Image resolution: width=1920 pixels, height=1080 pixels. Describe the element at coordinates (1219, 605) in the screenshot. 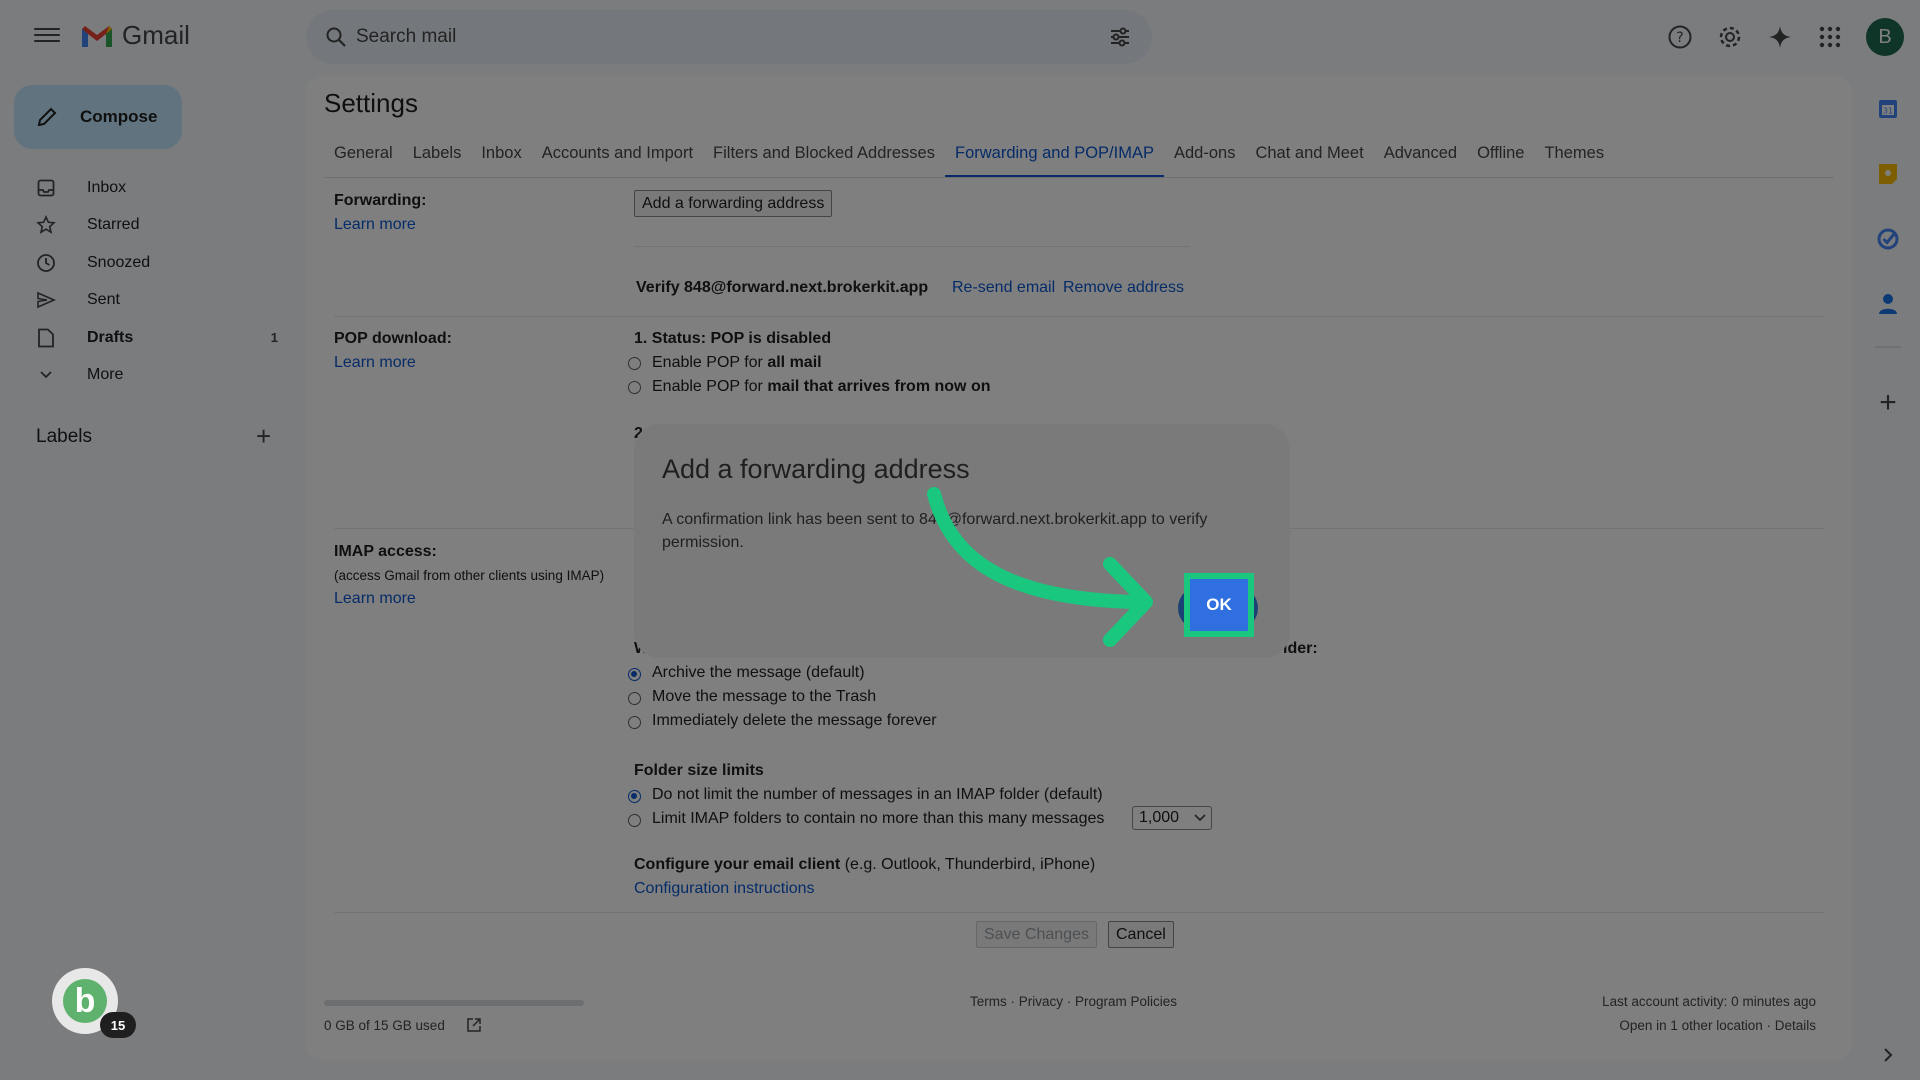

I see `ok-button: OK` at that location.